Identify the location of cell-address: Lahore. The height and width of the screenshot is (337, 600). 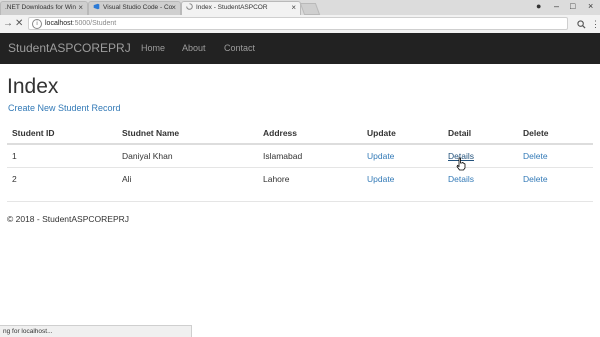
(310, 178).